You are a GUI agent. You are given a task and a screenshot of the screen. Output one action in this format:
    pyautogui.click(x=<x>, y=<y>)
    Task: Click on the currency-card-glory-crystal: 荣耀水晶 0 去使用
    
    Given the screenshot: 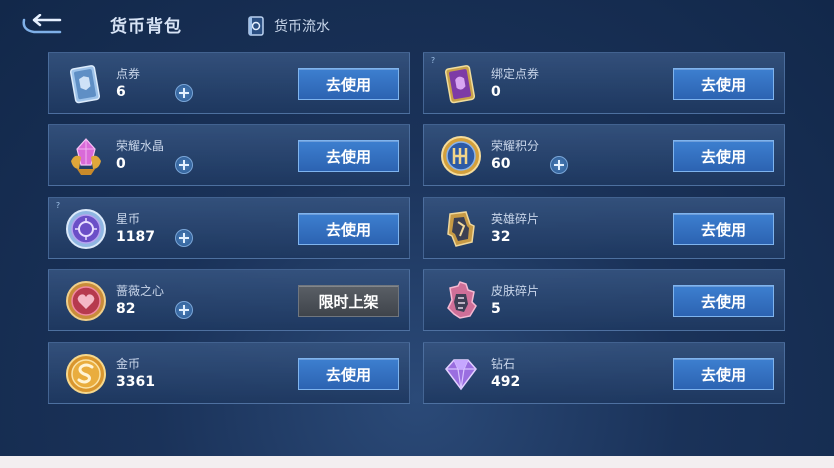 What is the action you would take?
    pyautogui.click(x=229, y=155)
    